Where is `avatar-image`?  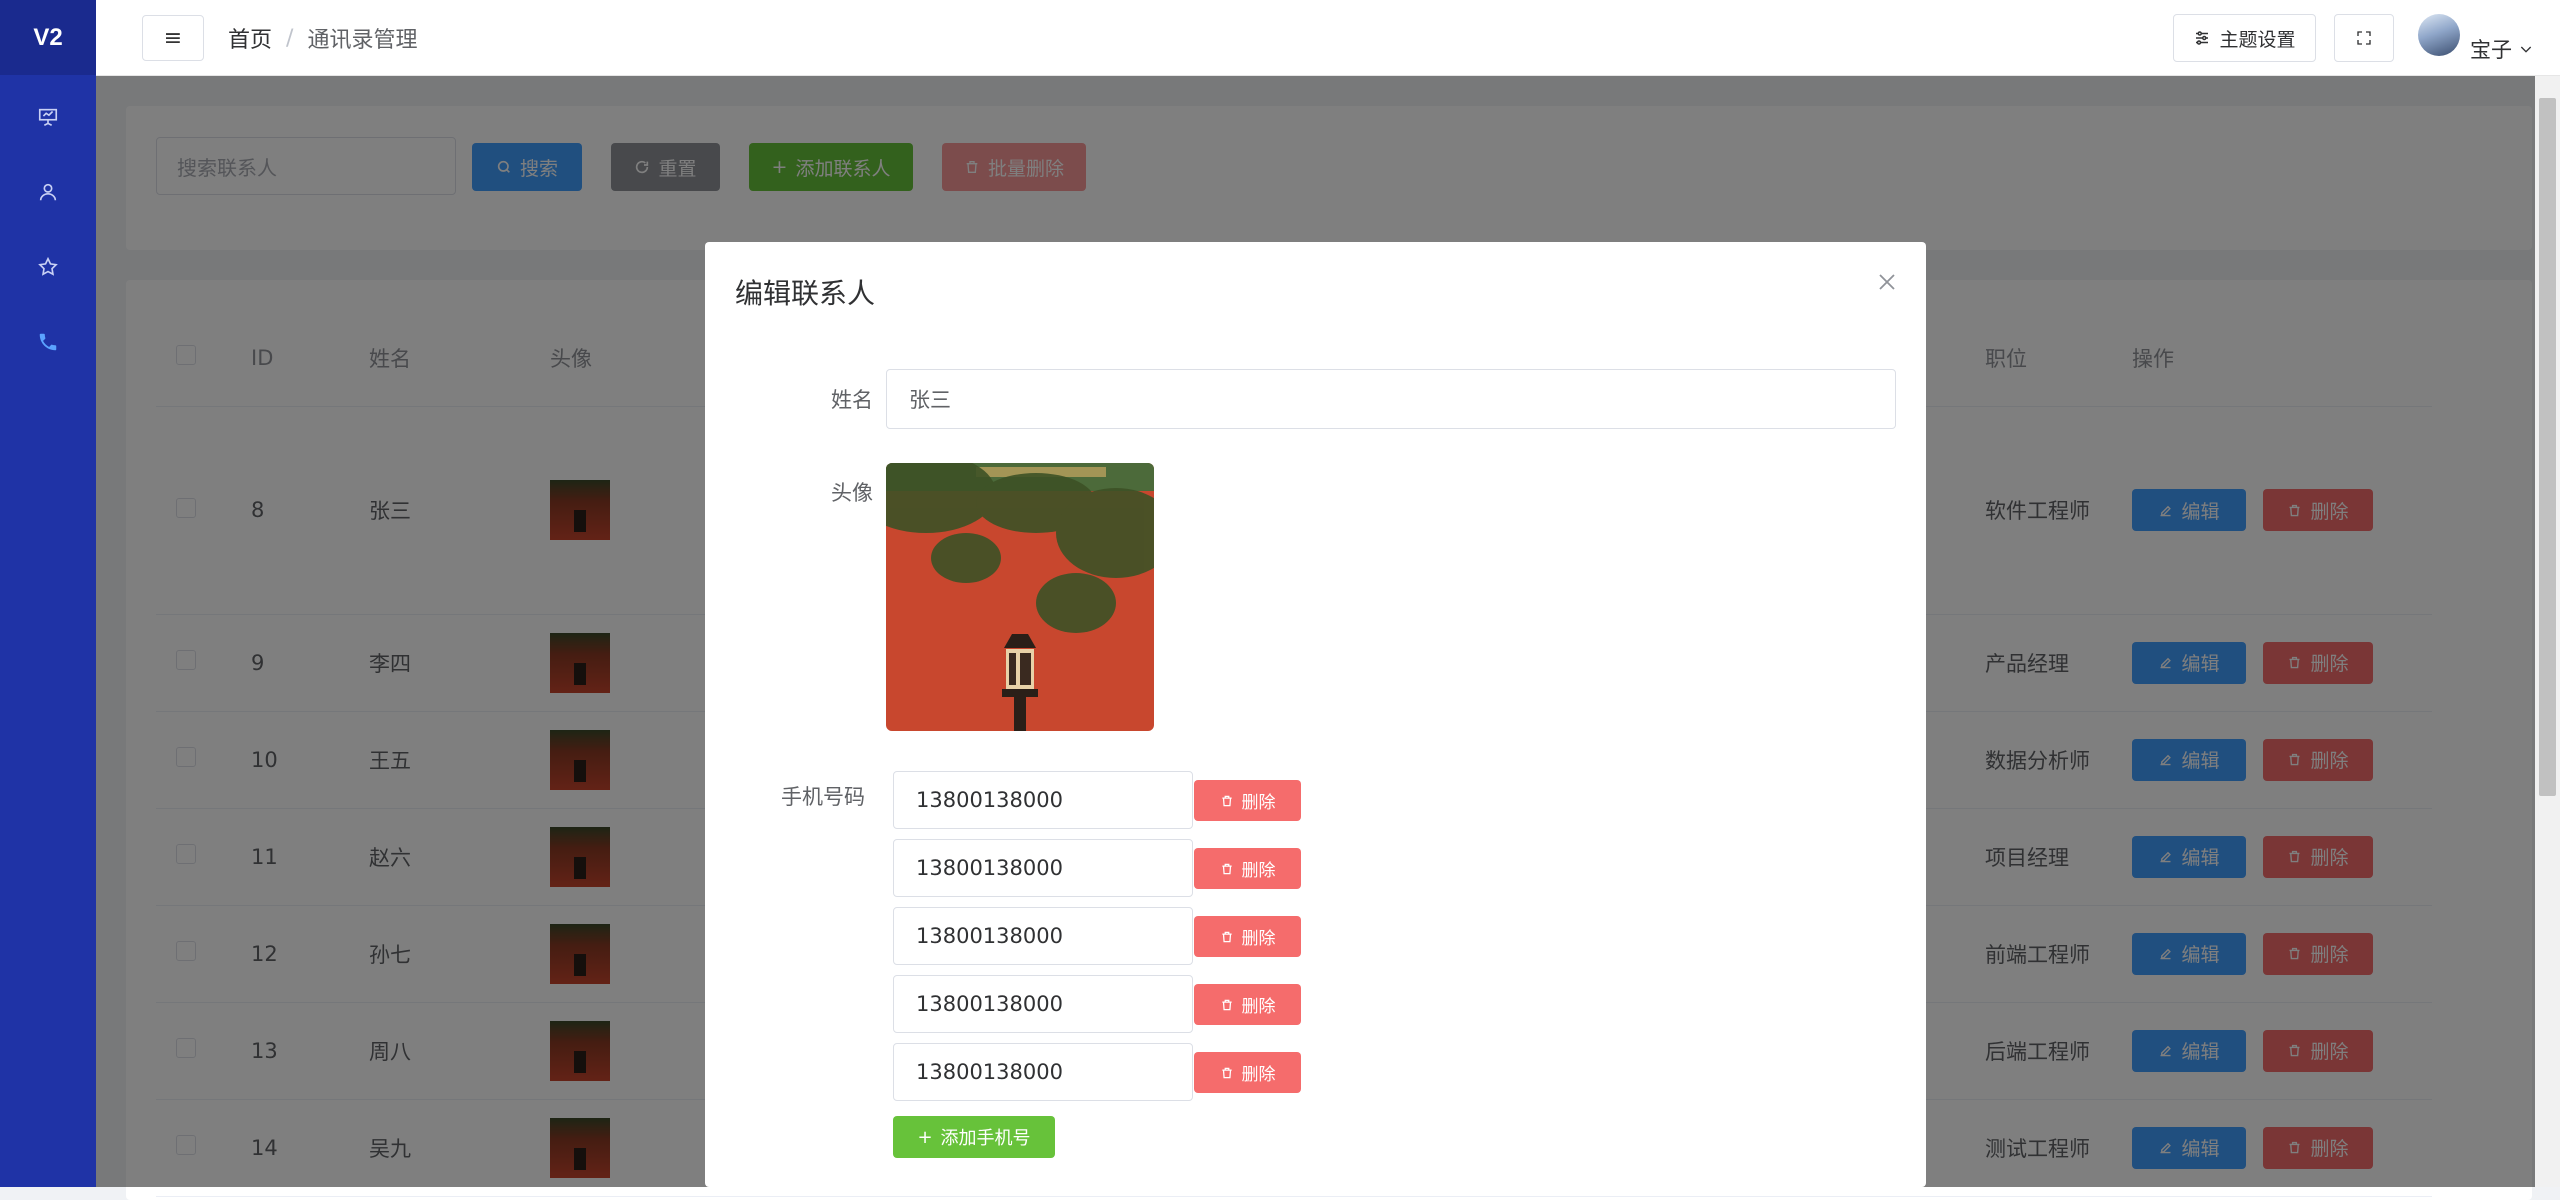
avatar-image is located at coordinates (1020, 597).